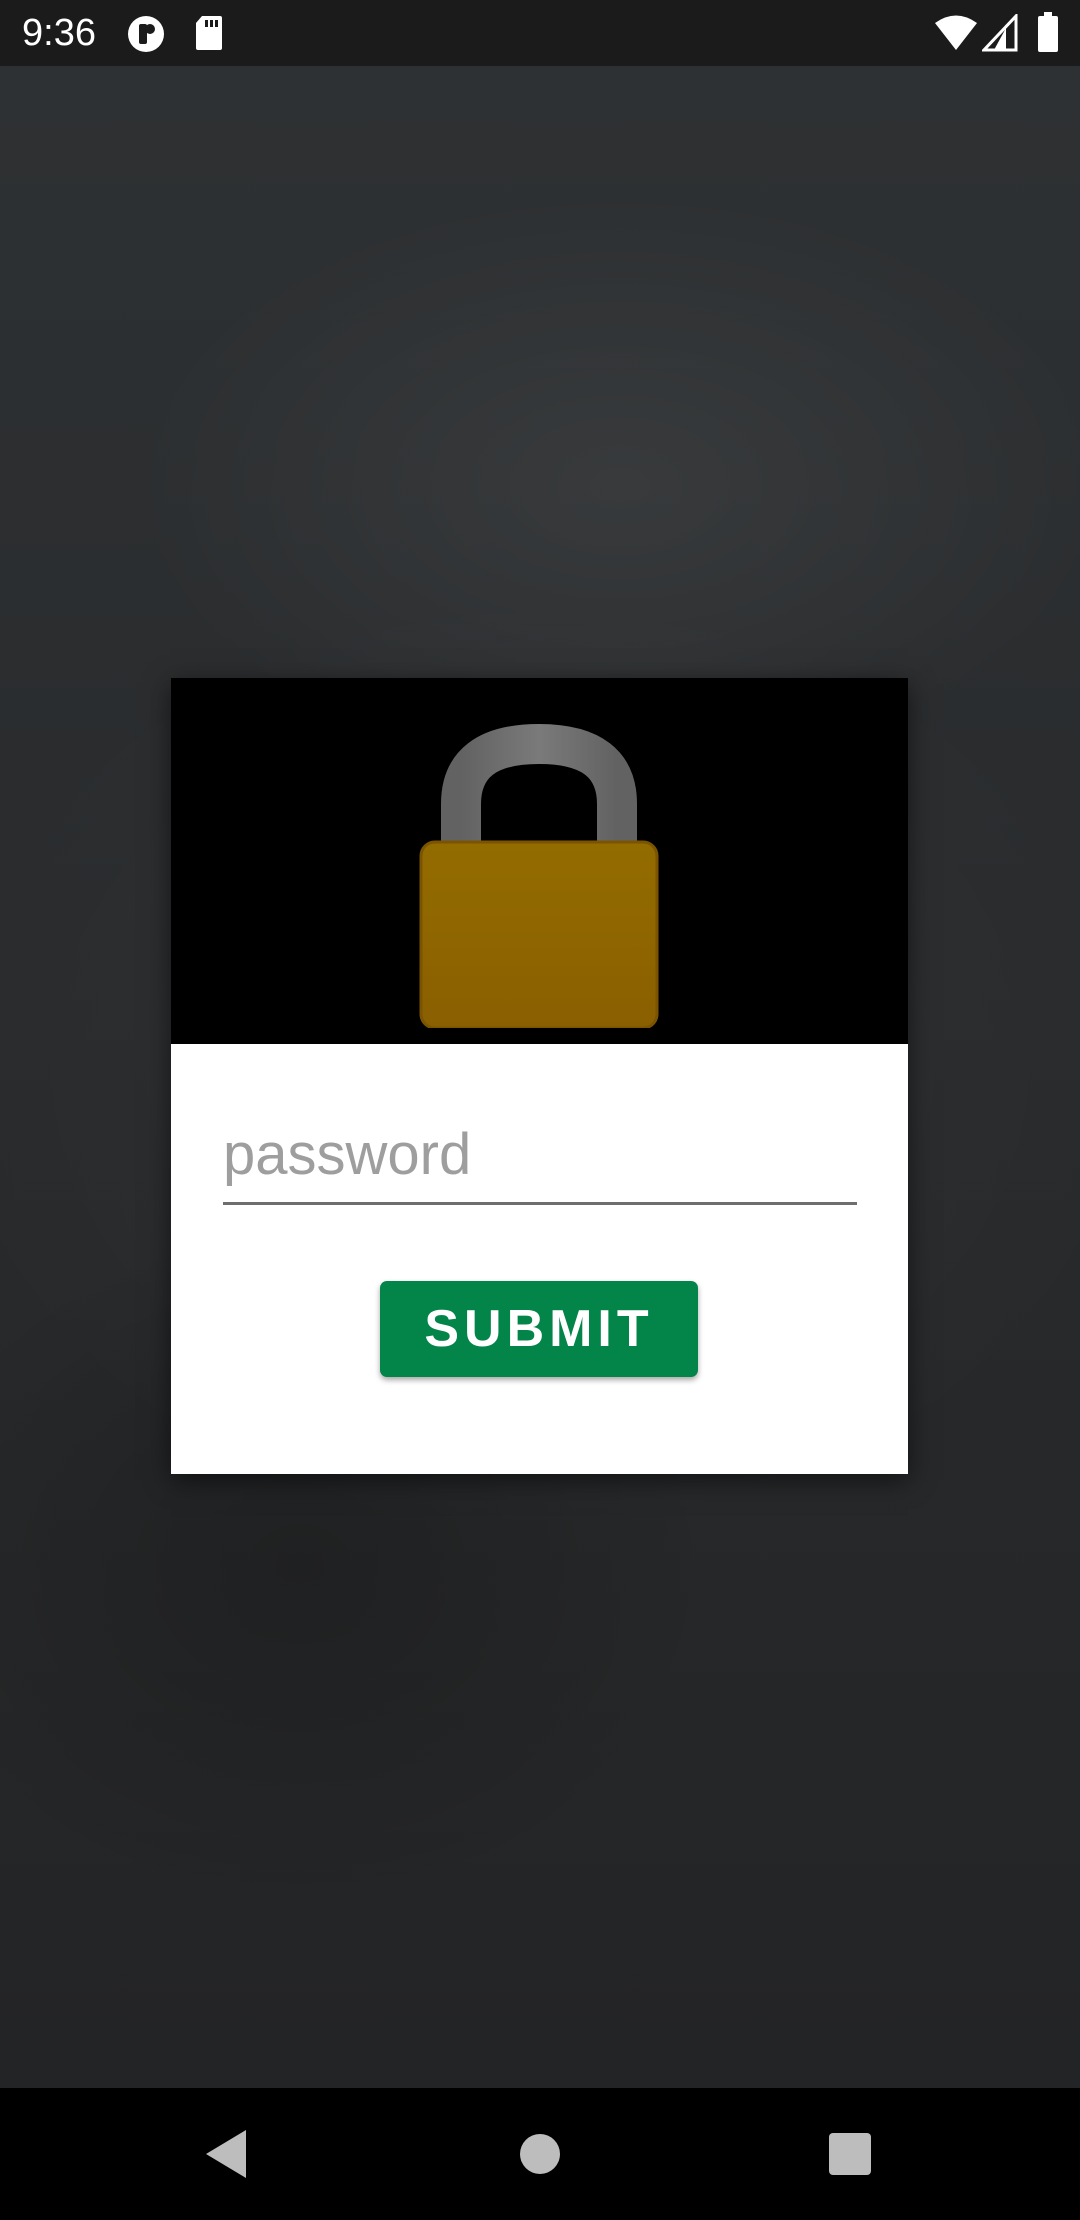  I want to click on home-icon, so click(540, 2154).